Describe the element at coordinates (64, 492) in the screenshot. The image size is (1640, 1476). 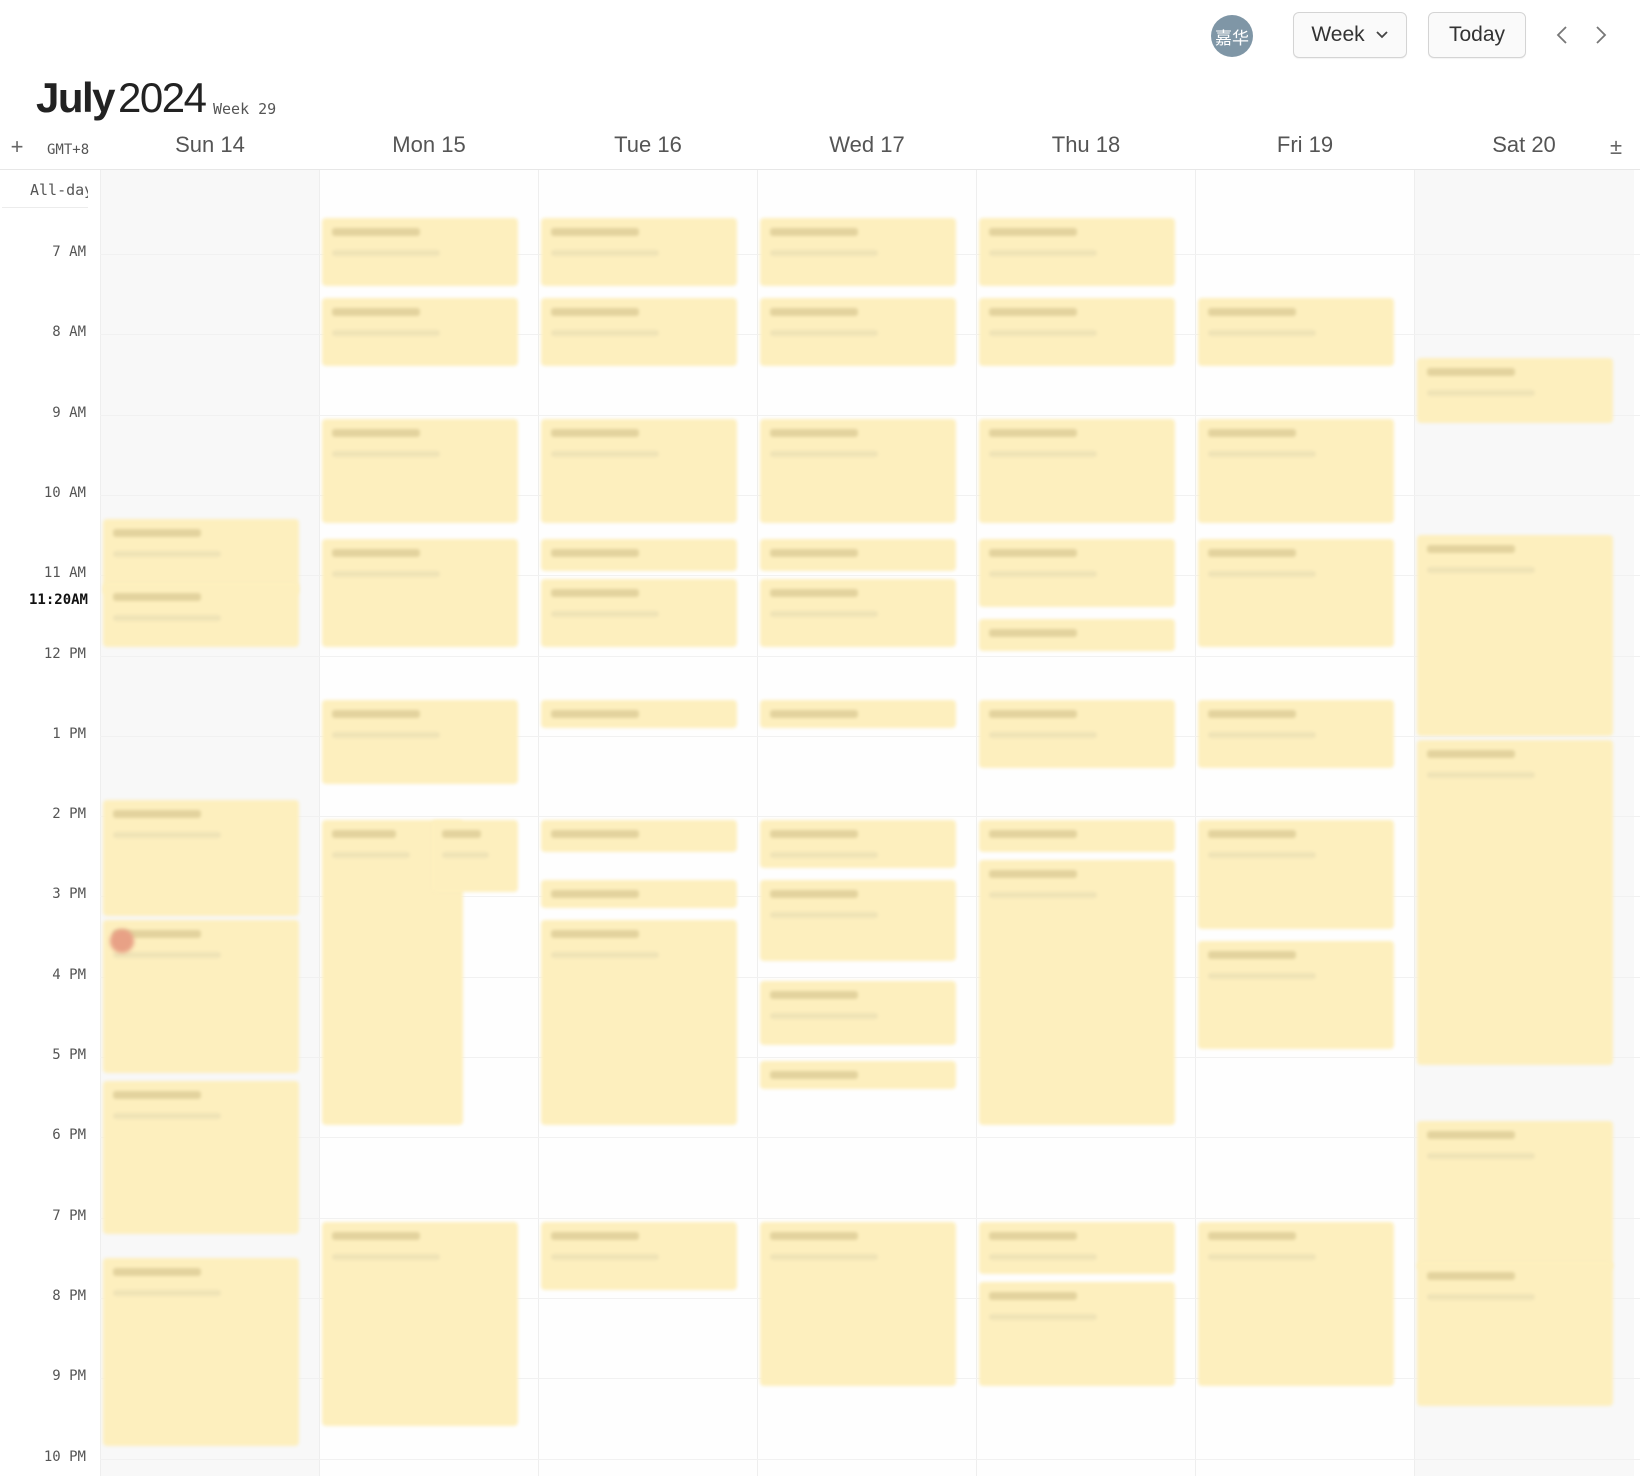
I see `hour-label: 10 AM` at that location.